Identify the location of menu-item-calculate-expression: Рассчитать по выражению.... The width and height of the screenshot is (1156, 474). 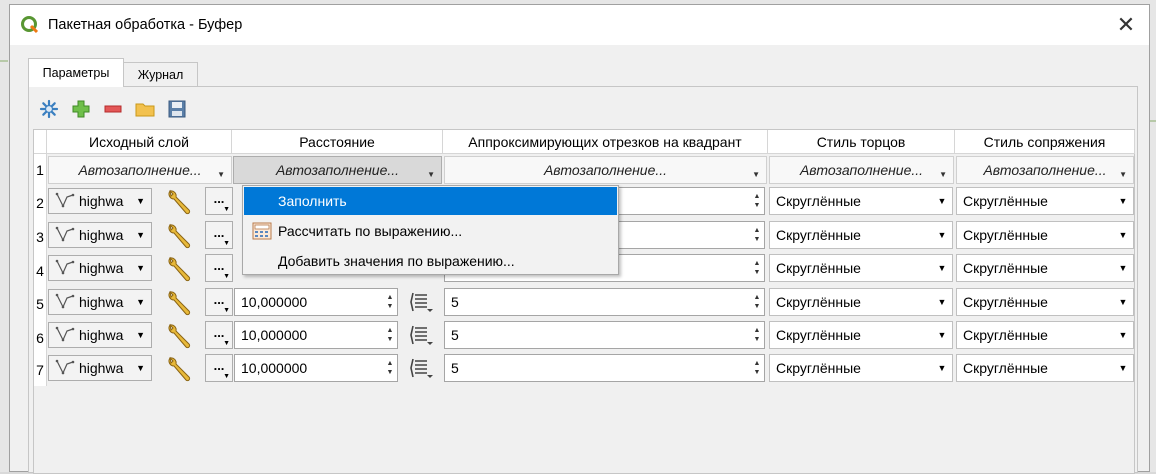
(430, 231).